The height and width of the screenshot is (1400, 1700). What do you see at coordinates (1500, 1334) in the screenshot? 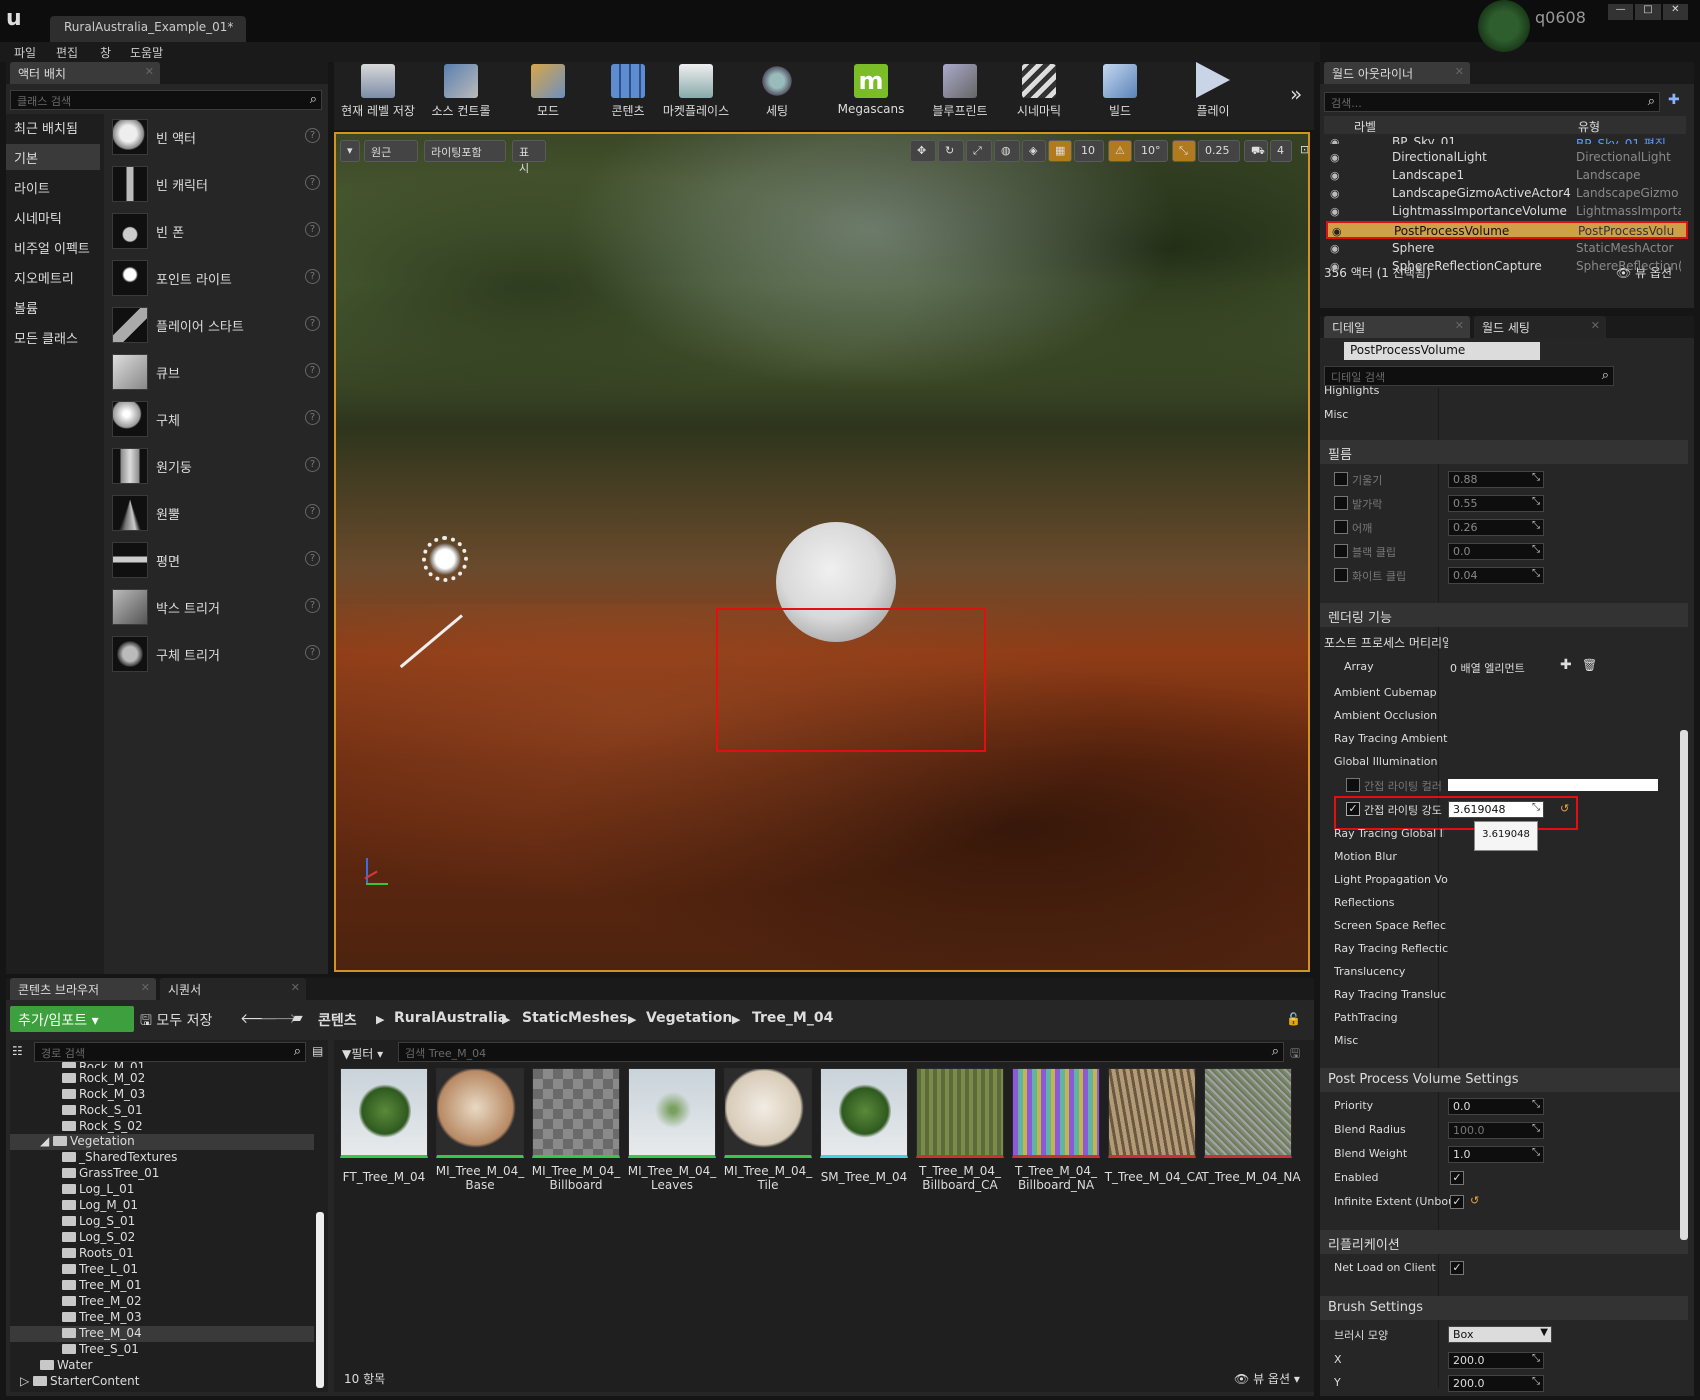
I see `brush-shape-dropdown: Box ▼` at bounding box center [1500, 1334].